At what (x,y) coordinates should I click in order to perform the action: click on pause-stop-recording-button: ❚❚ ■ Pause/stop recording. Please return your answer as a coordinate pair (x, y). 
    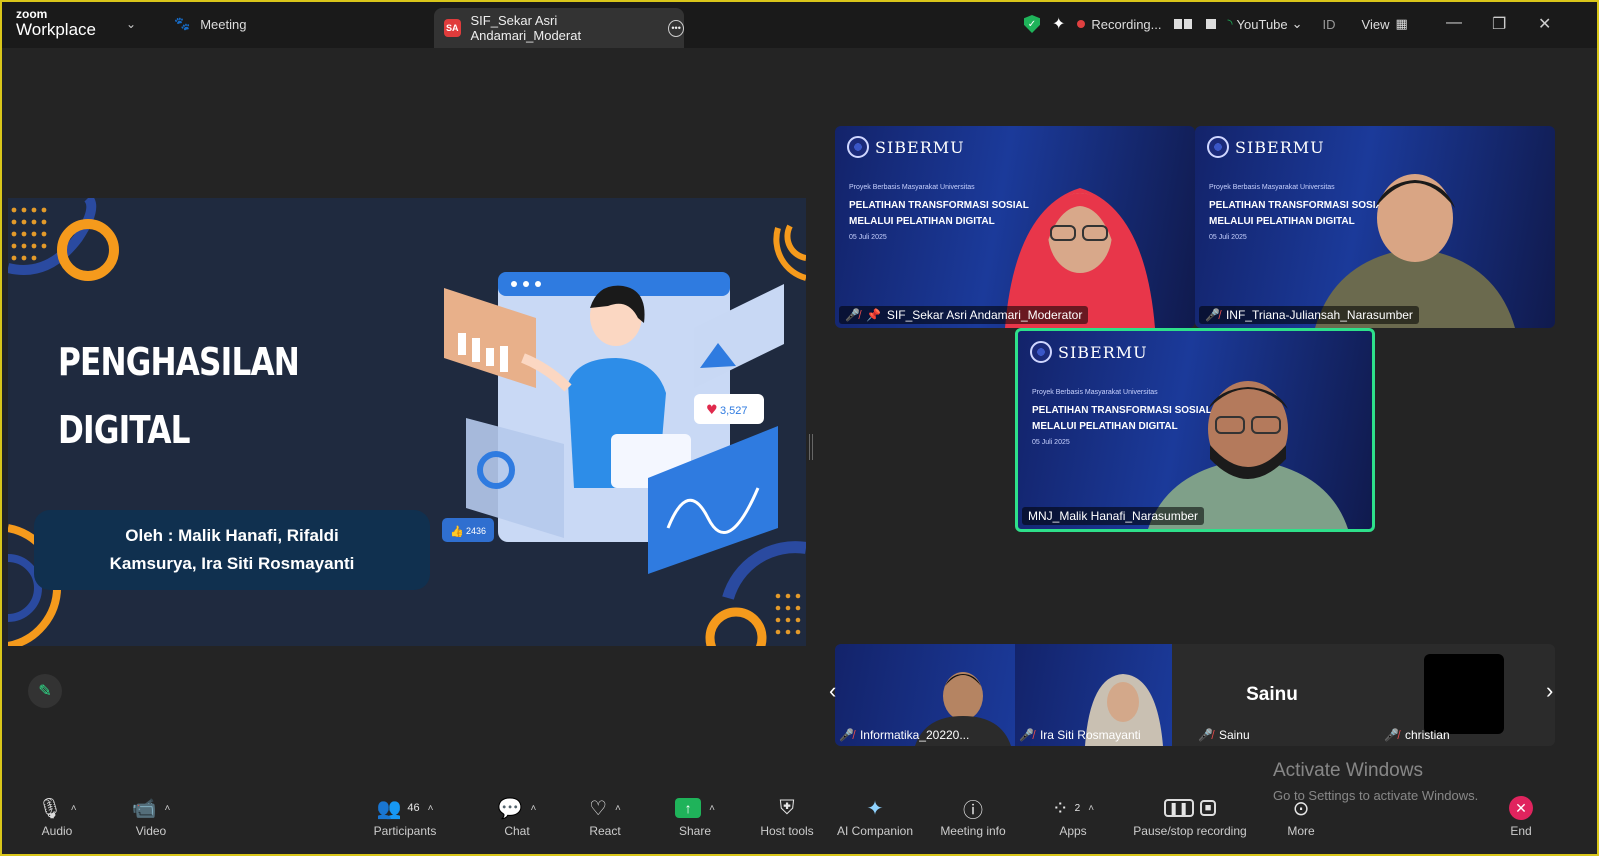
    Looking at the image, I should click on (1190, 816).